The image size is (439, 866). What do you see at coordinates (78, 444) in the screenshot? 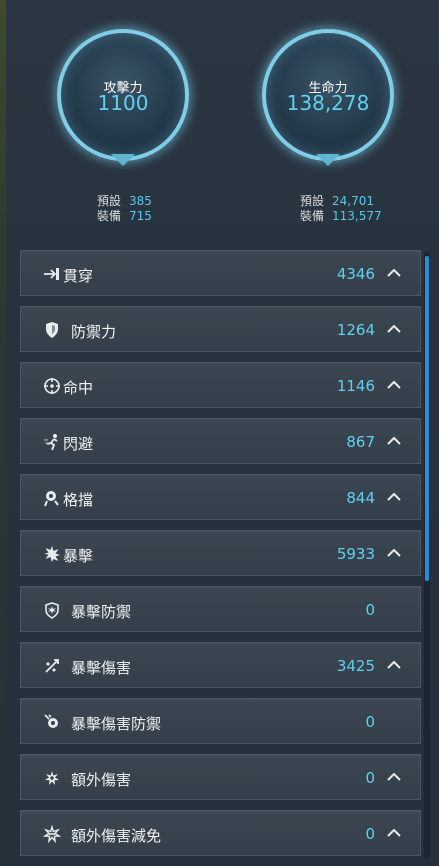
I see `stat-name: 閃避` at bounding box center [78, 444].